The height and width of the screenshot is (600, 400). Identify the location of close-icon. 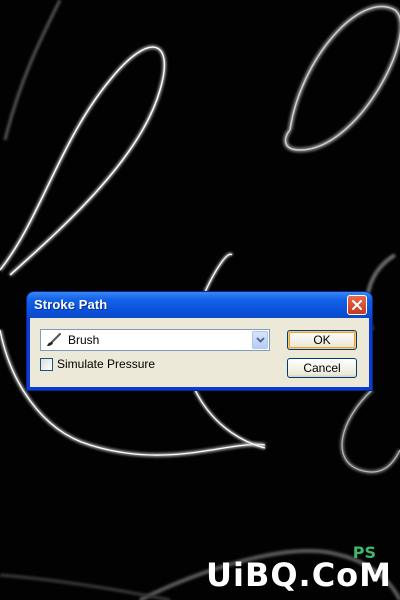
(357, 305).